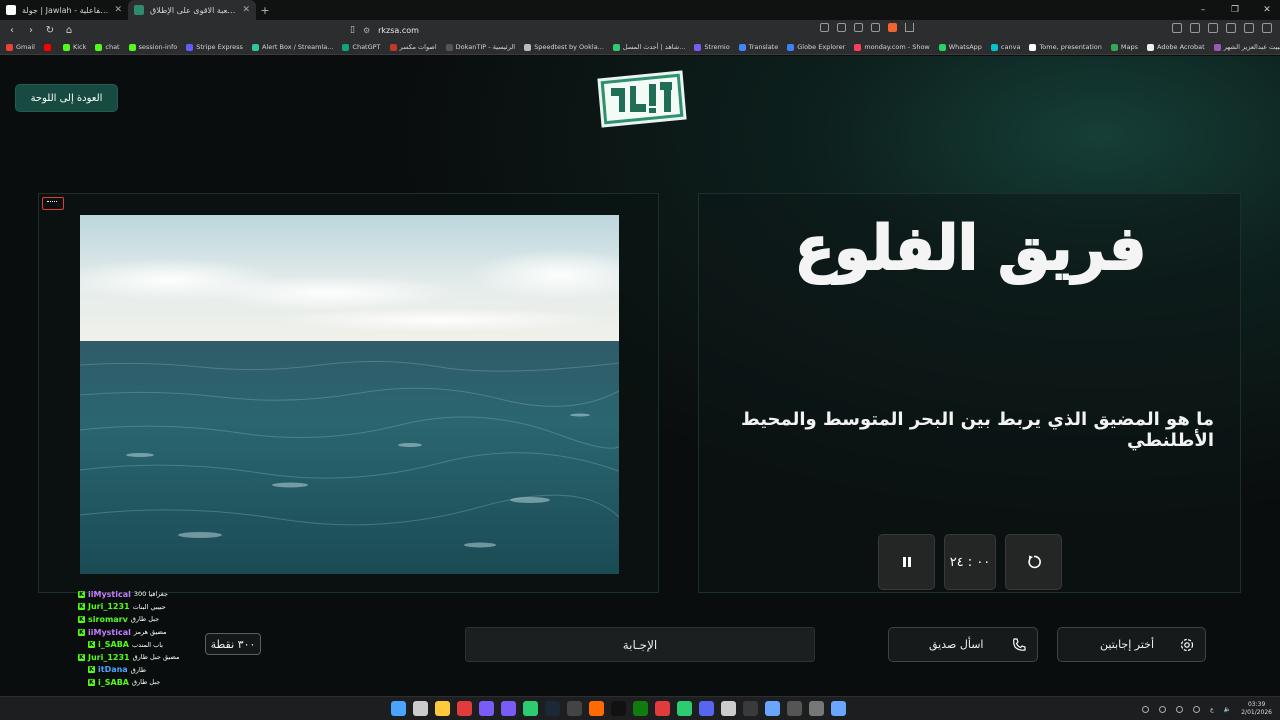 Image resolution: width=1280 pixels, height=720 pixels. I want to click on browser-tab-jawlah: جولة | Jawlah - منصة الألعاب التفاعلية ✕, so click(64, 10).